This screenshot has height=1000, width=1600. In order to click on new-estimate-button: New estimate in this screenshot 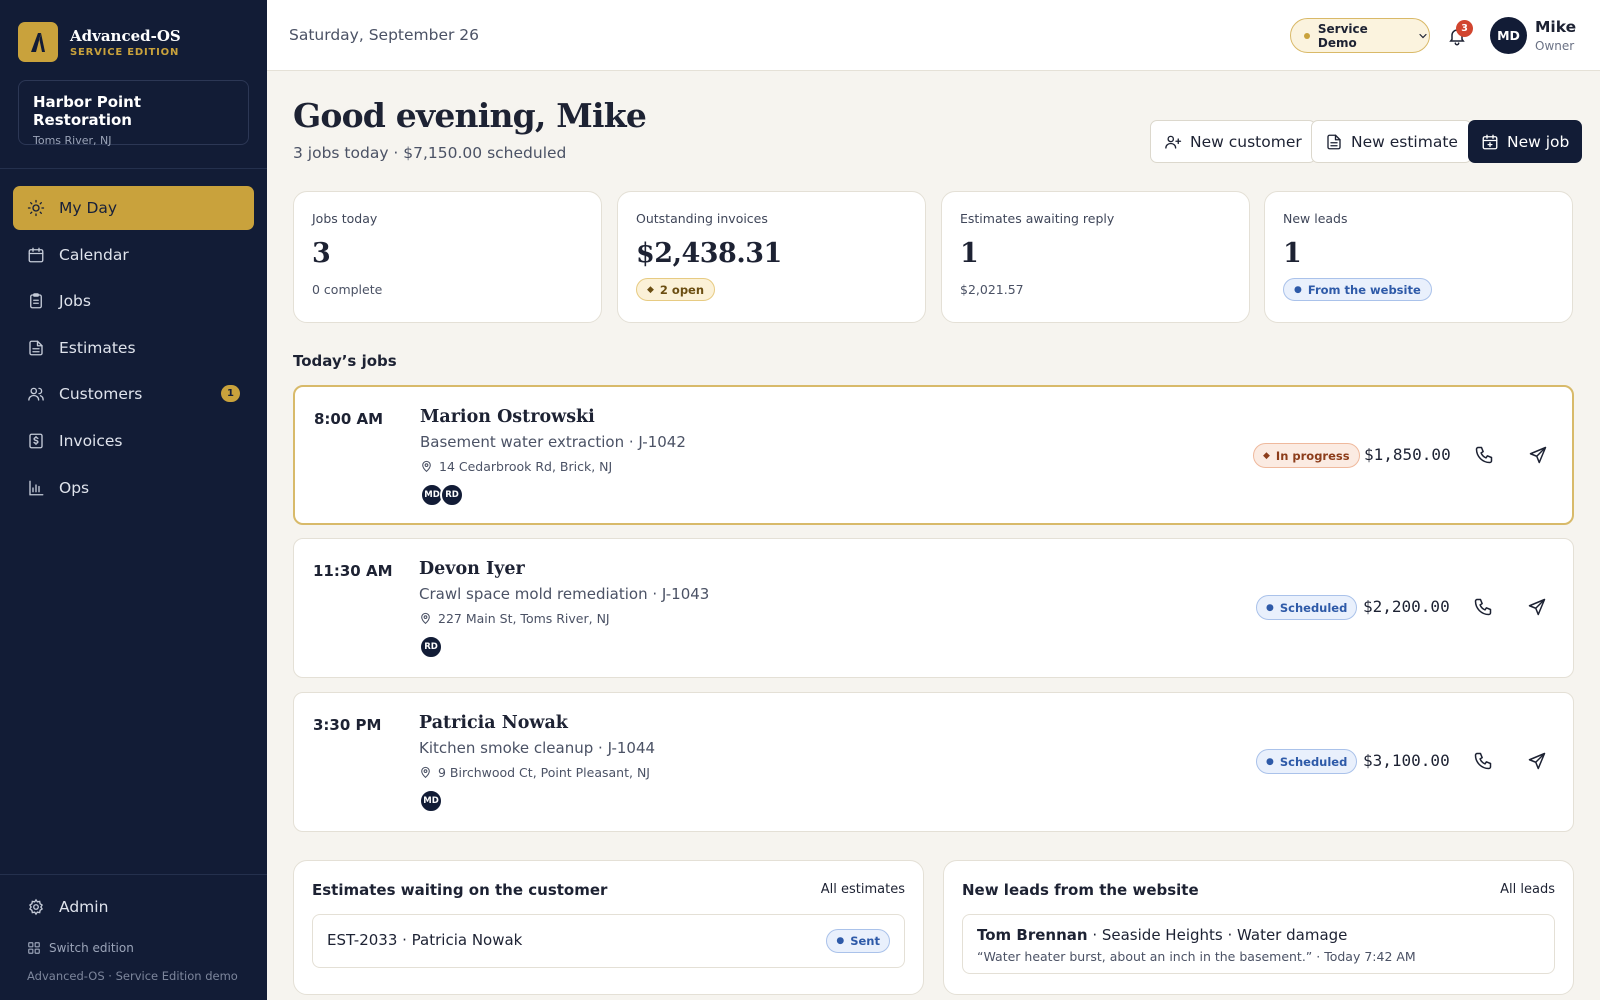, I will do `click(1391, 141)`.